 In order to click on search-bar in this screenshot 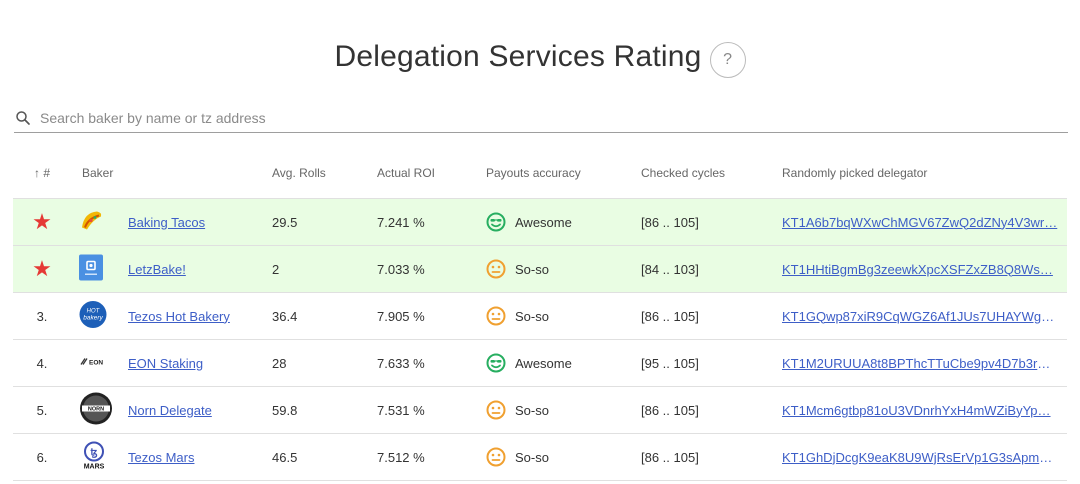, I will do `click(541, 118)`.